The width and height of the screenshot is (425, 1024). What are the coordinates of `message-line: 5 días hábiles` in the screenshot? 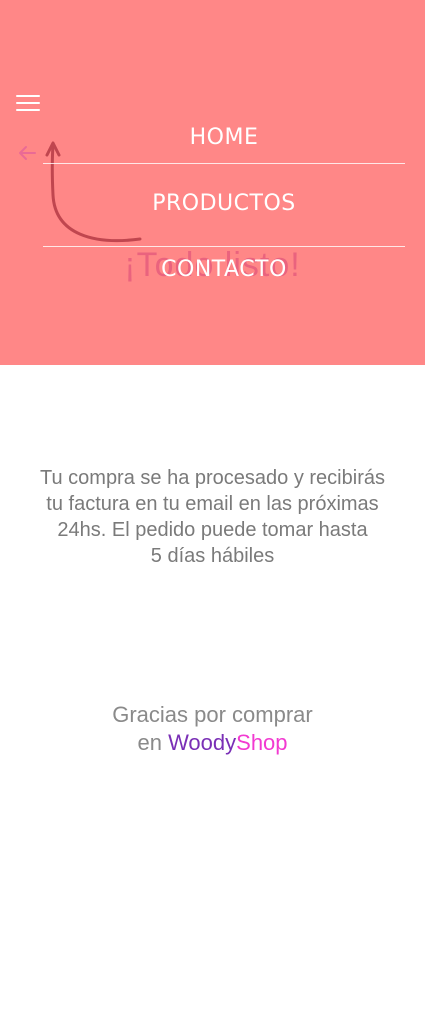 It's located at (212, 556).